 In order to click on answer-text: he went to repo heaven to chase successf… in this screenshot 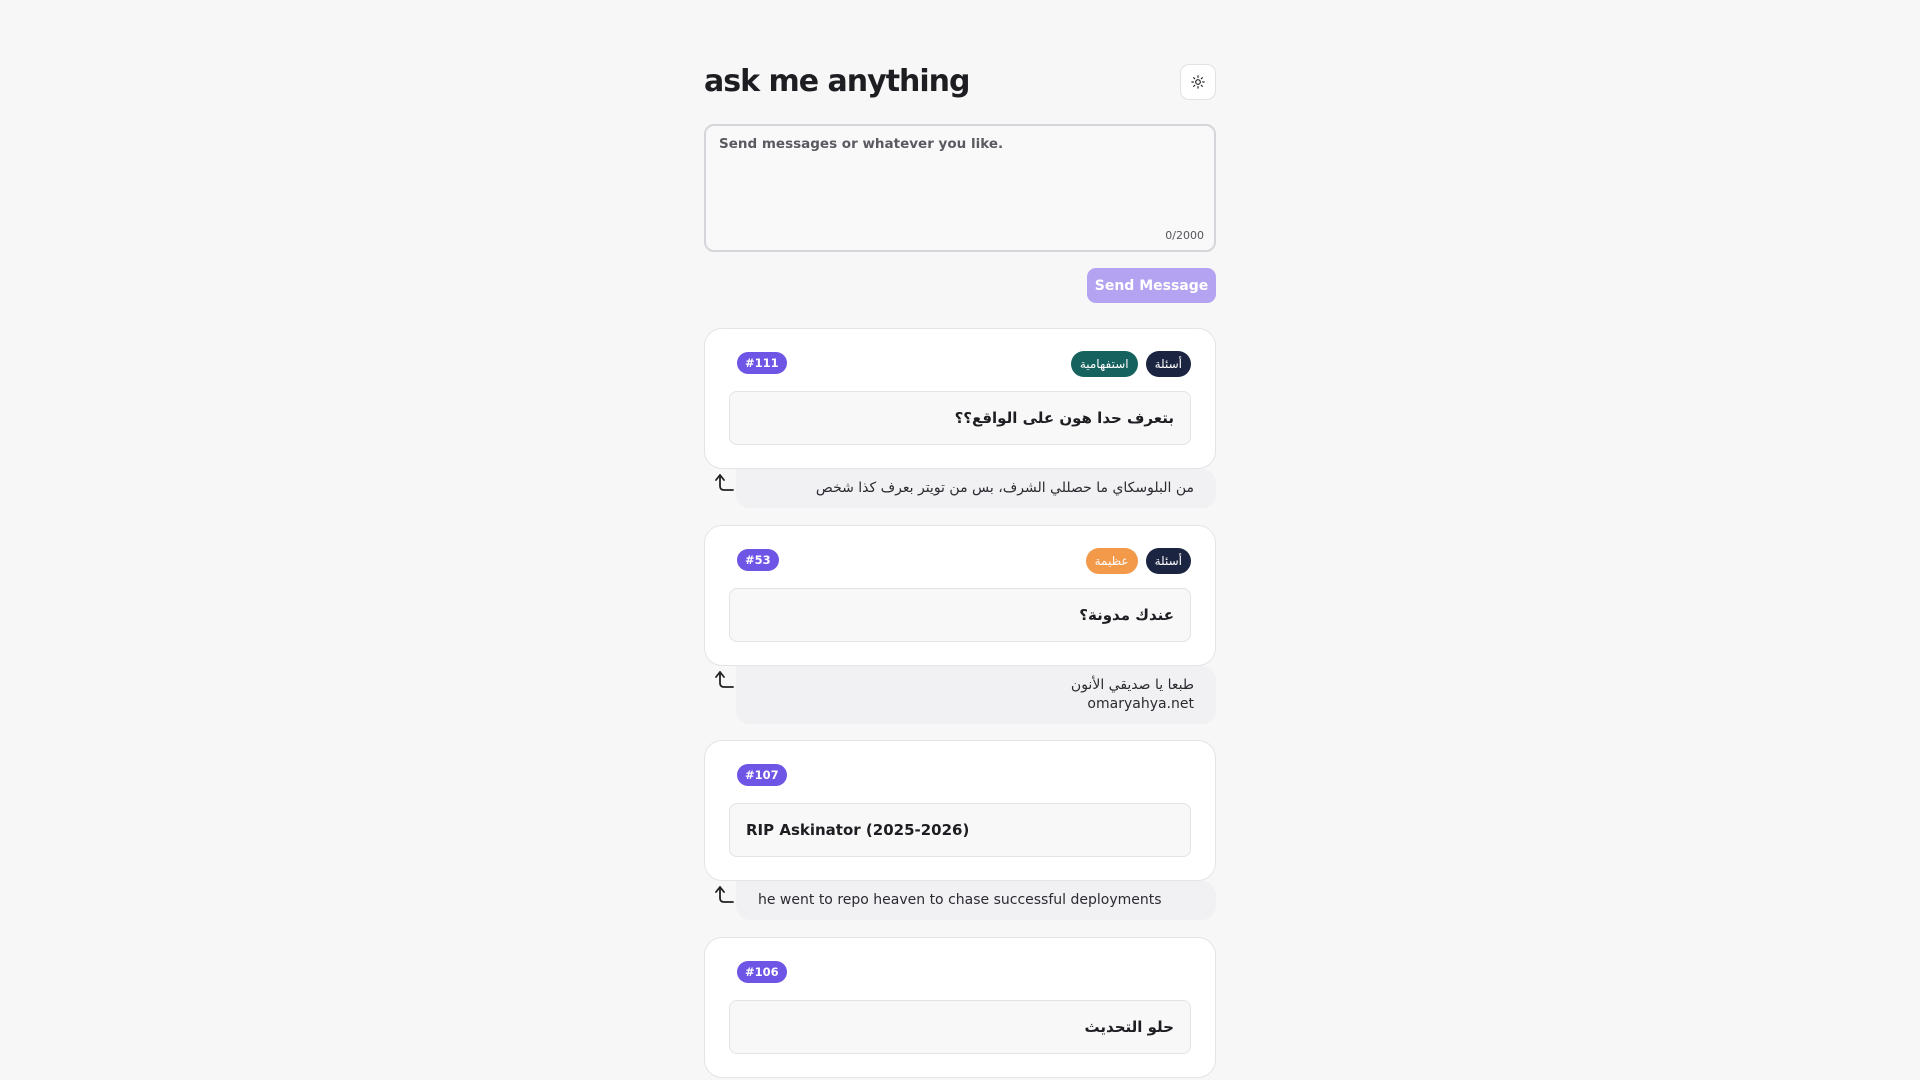, I will do `click(976, 900)`.